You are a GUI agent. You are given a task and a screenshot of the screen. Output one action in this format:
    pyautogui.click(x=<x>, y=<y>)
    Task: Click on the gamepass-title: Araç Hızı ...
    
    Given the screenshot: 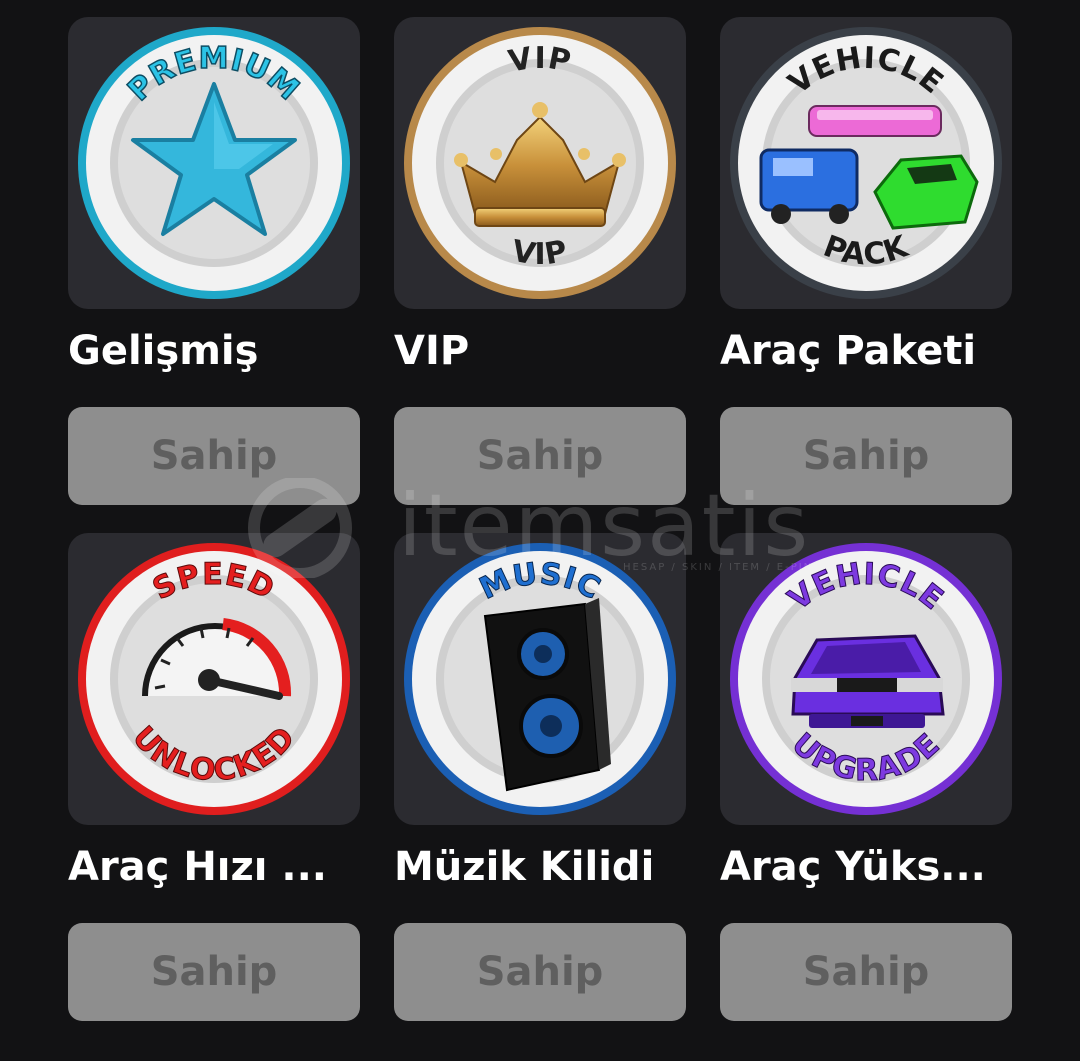 What is the action you would take?
    pyautogui.click(x=198, y=867)
    